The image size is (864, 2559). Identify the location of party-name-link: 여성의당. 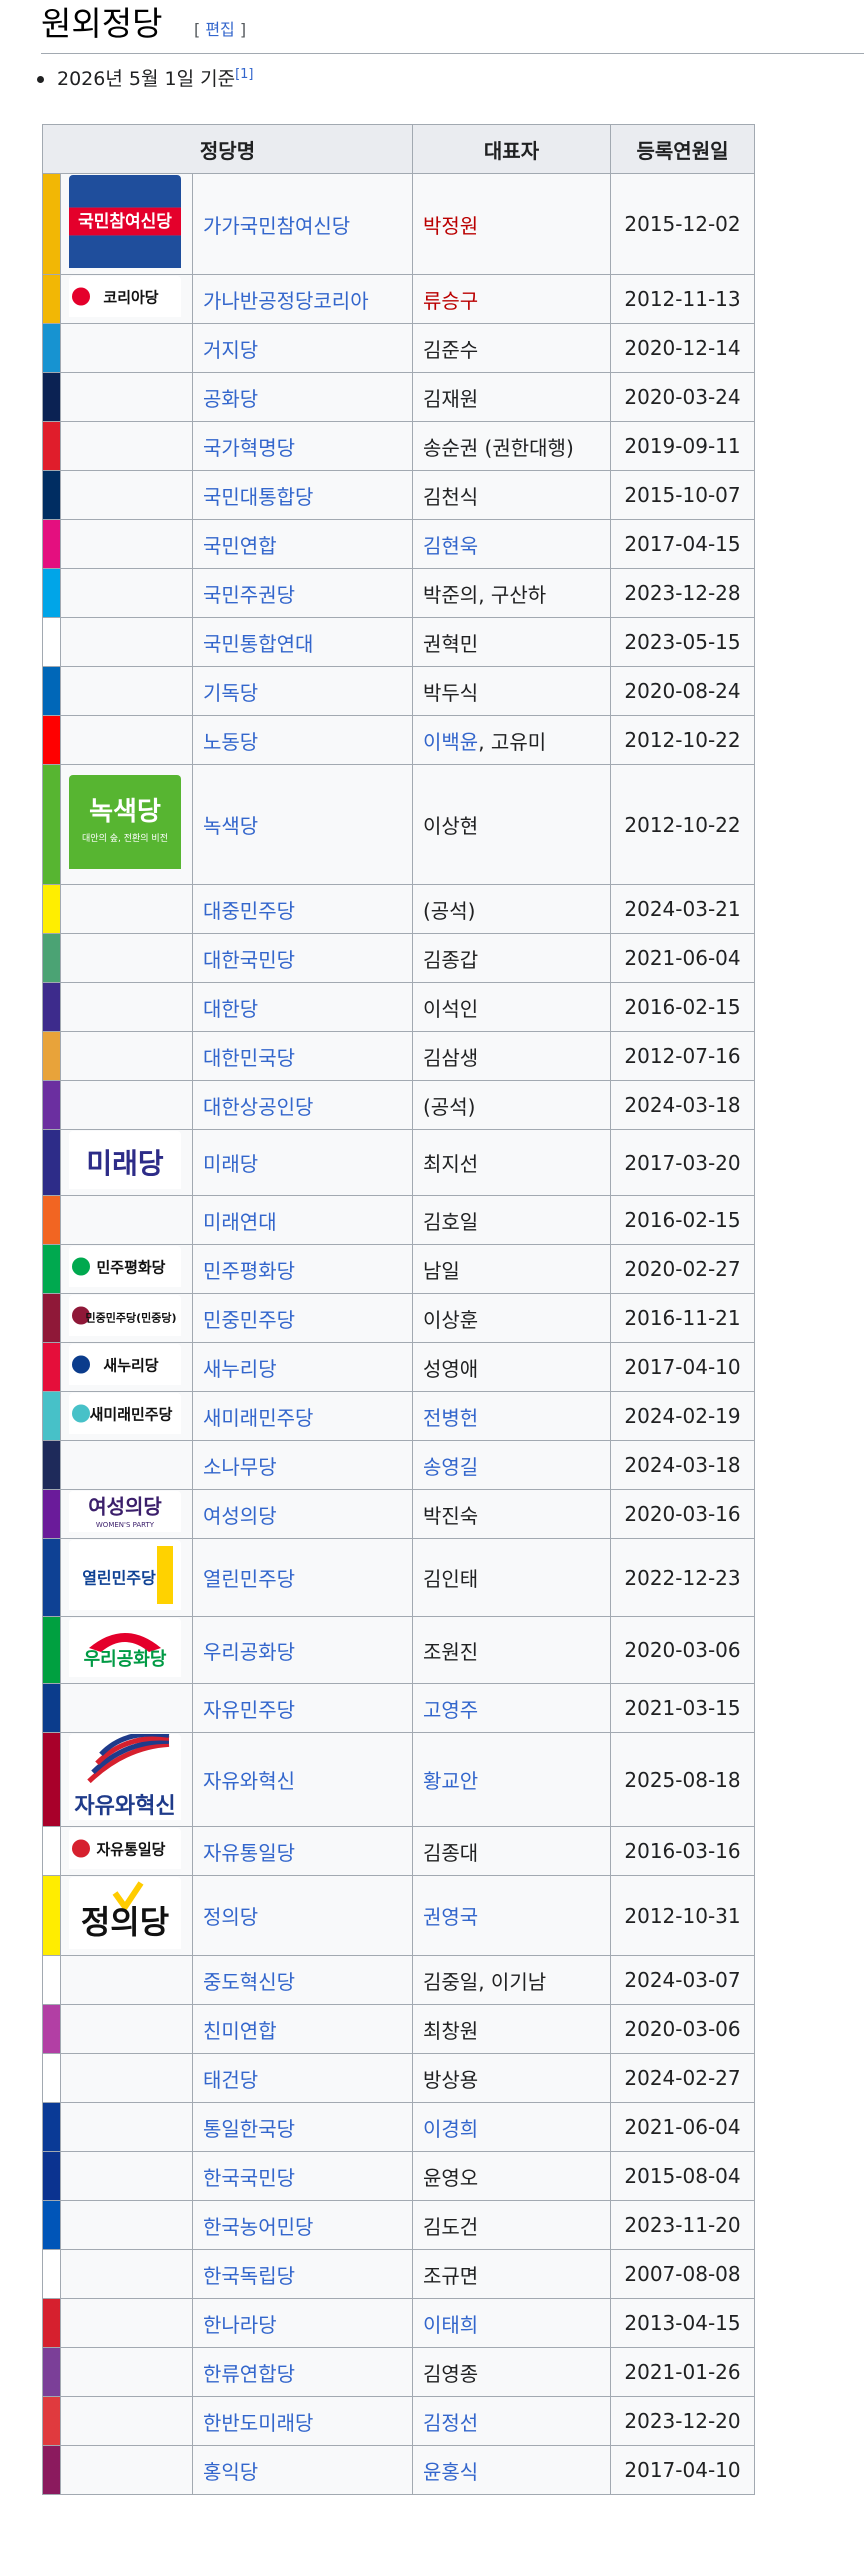
(240, 1516).